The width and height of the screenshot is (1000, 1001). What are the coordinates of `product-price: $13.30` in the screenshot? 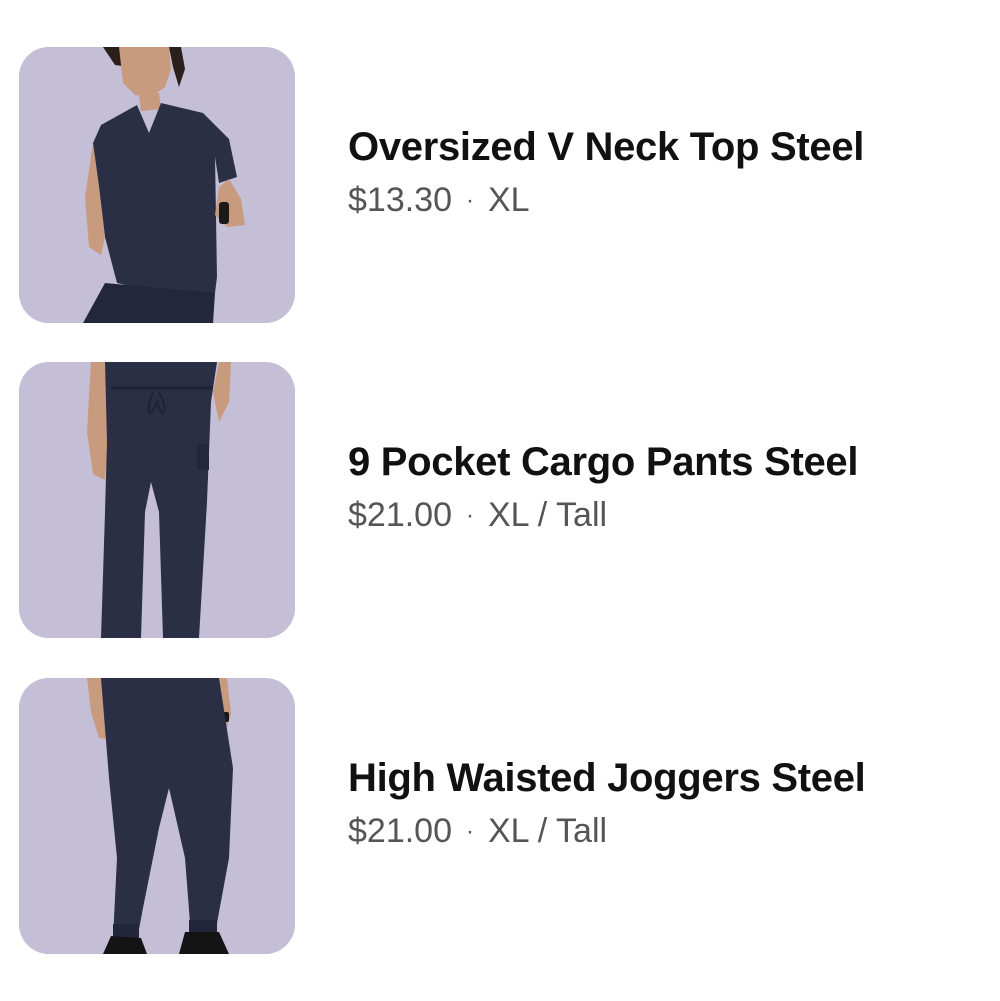 It's located at (400, 200).